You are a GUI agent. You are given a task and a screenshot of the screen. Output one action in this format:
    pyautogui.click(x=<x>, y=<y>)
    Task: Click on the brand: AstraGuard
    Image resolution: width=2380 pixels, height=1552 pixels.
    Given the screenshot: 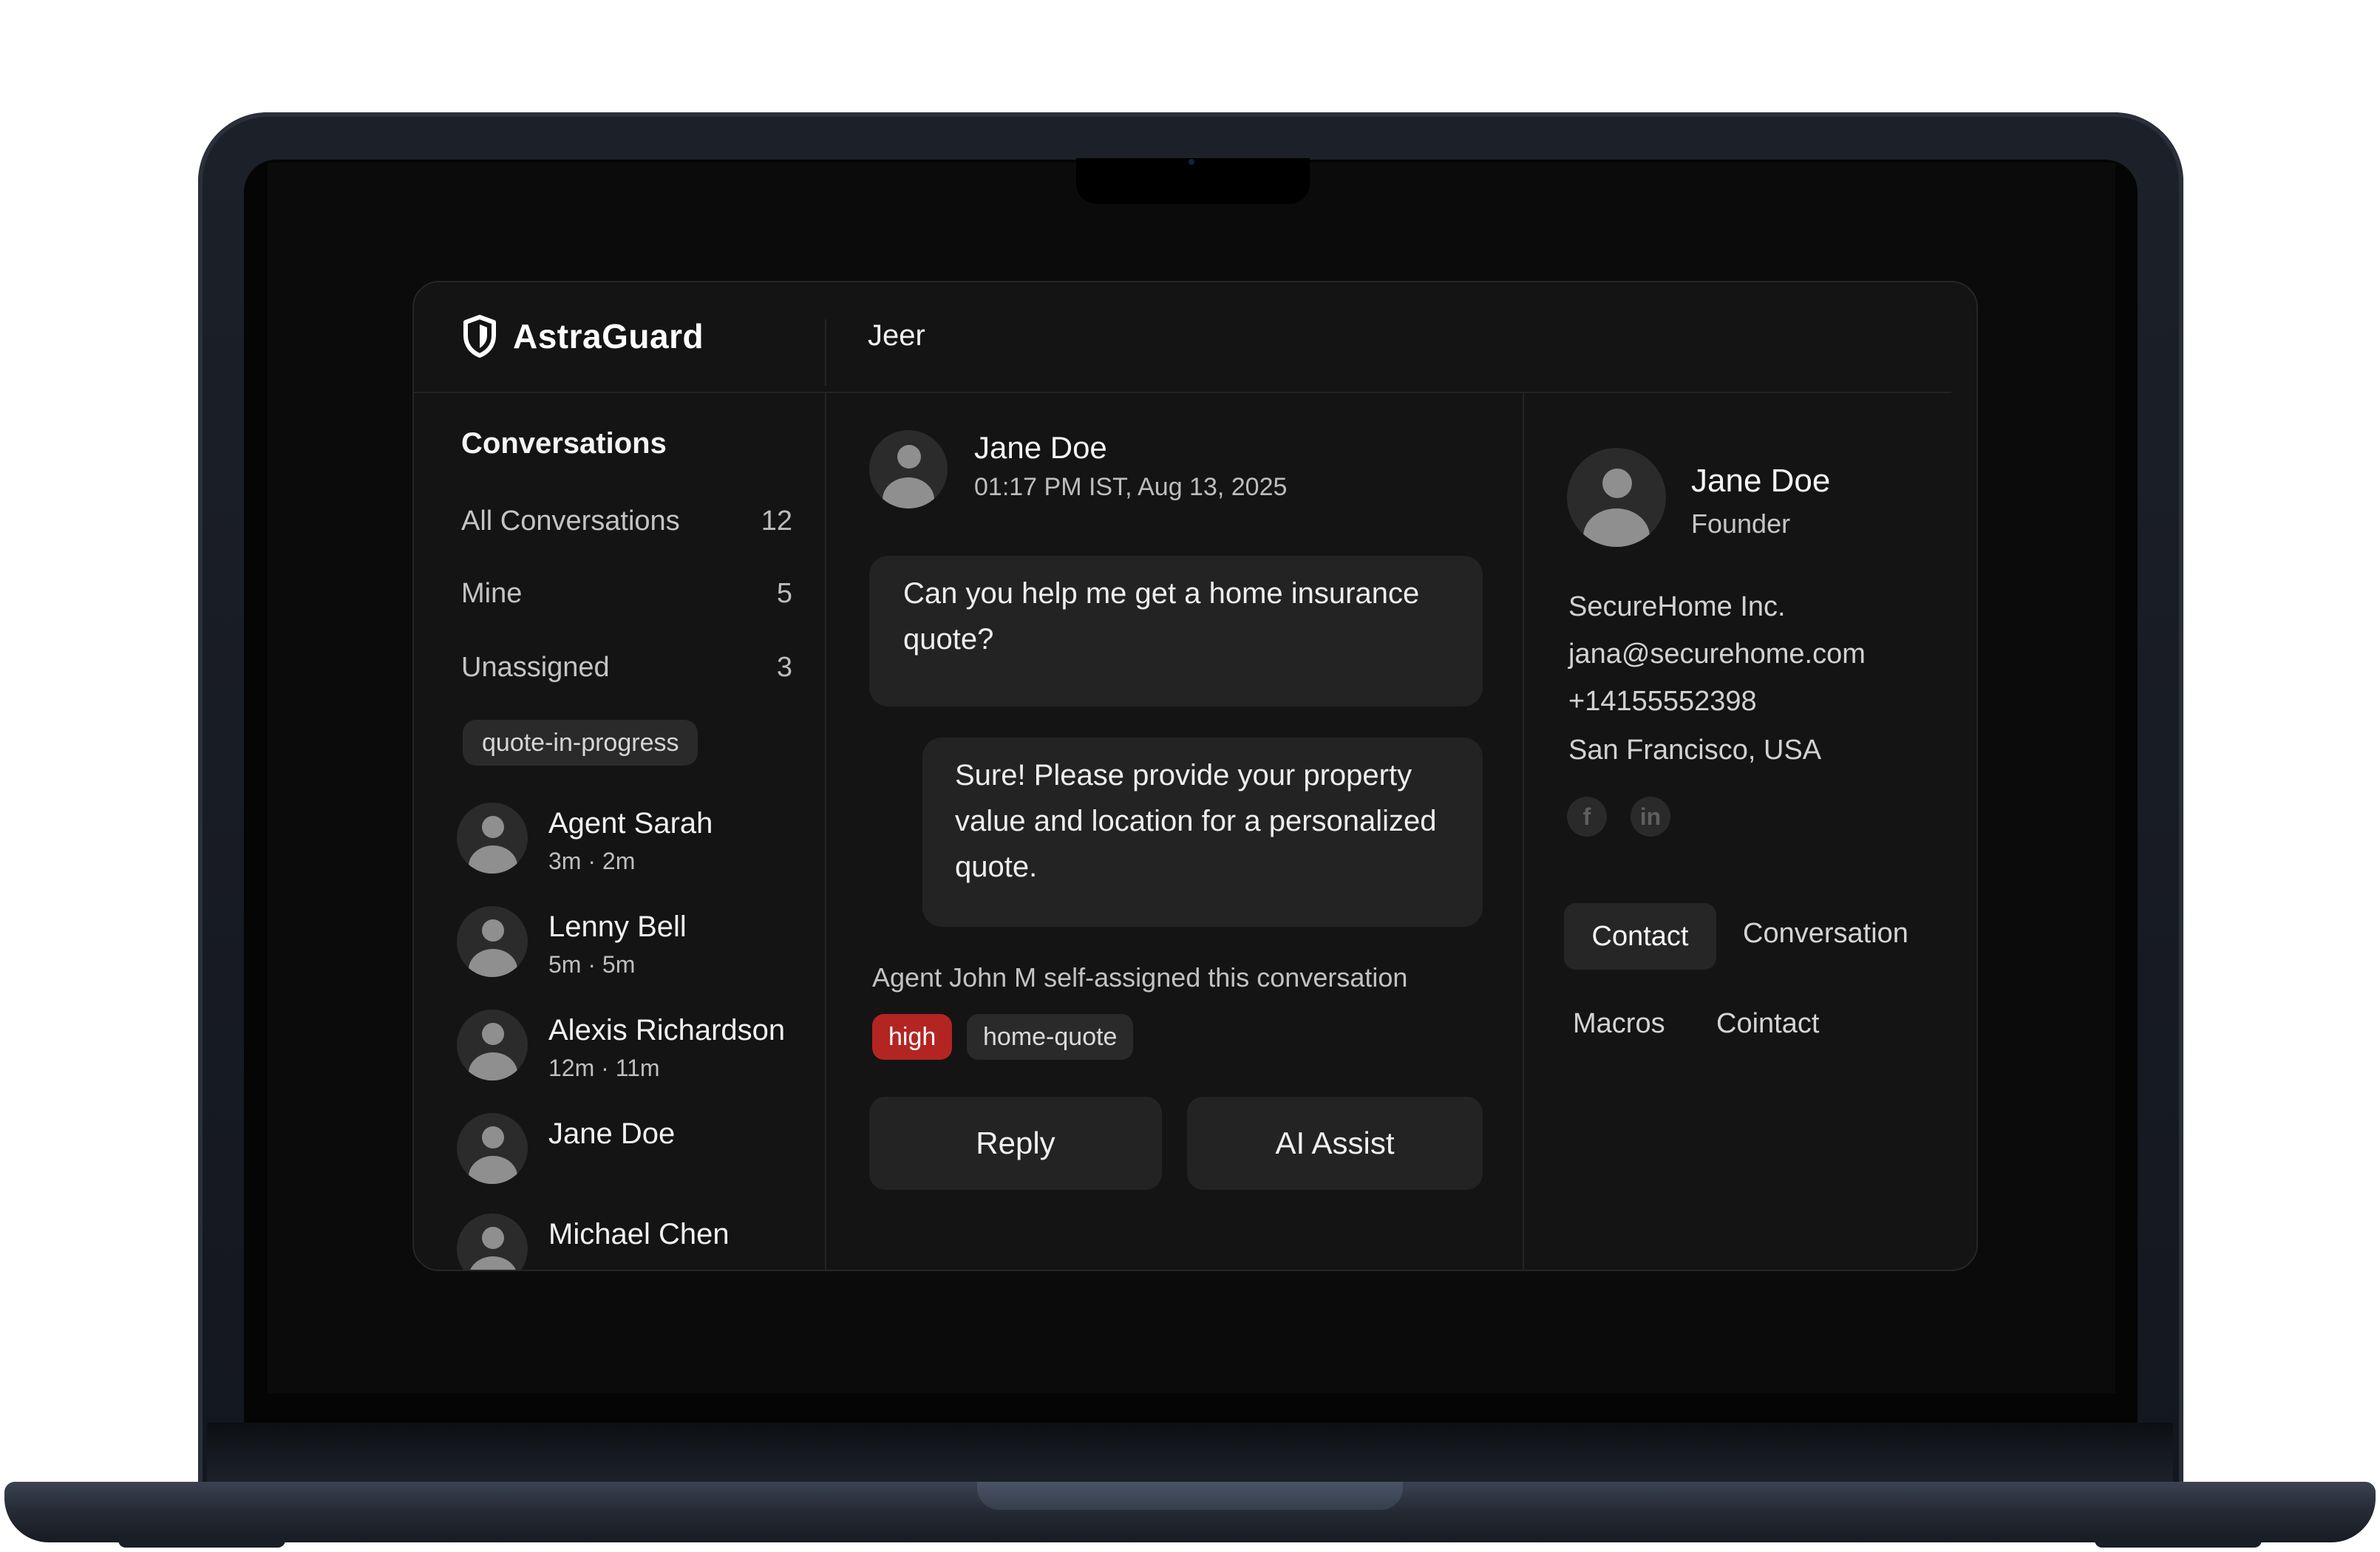 What is the action you would take?
    pyautogui.click(x=583, y=336)
    